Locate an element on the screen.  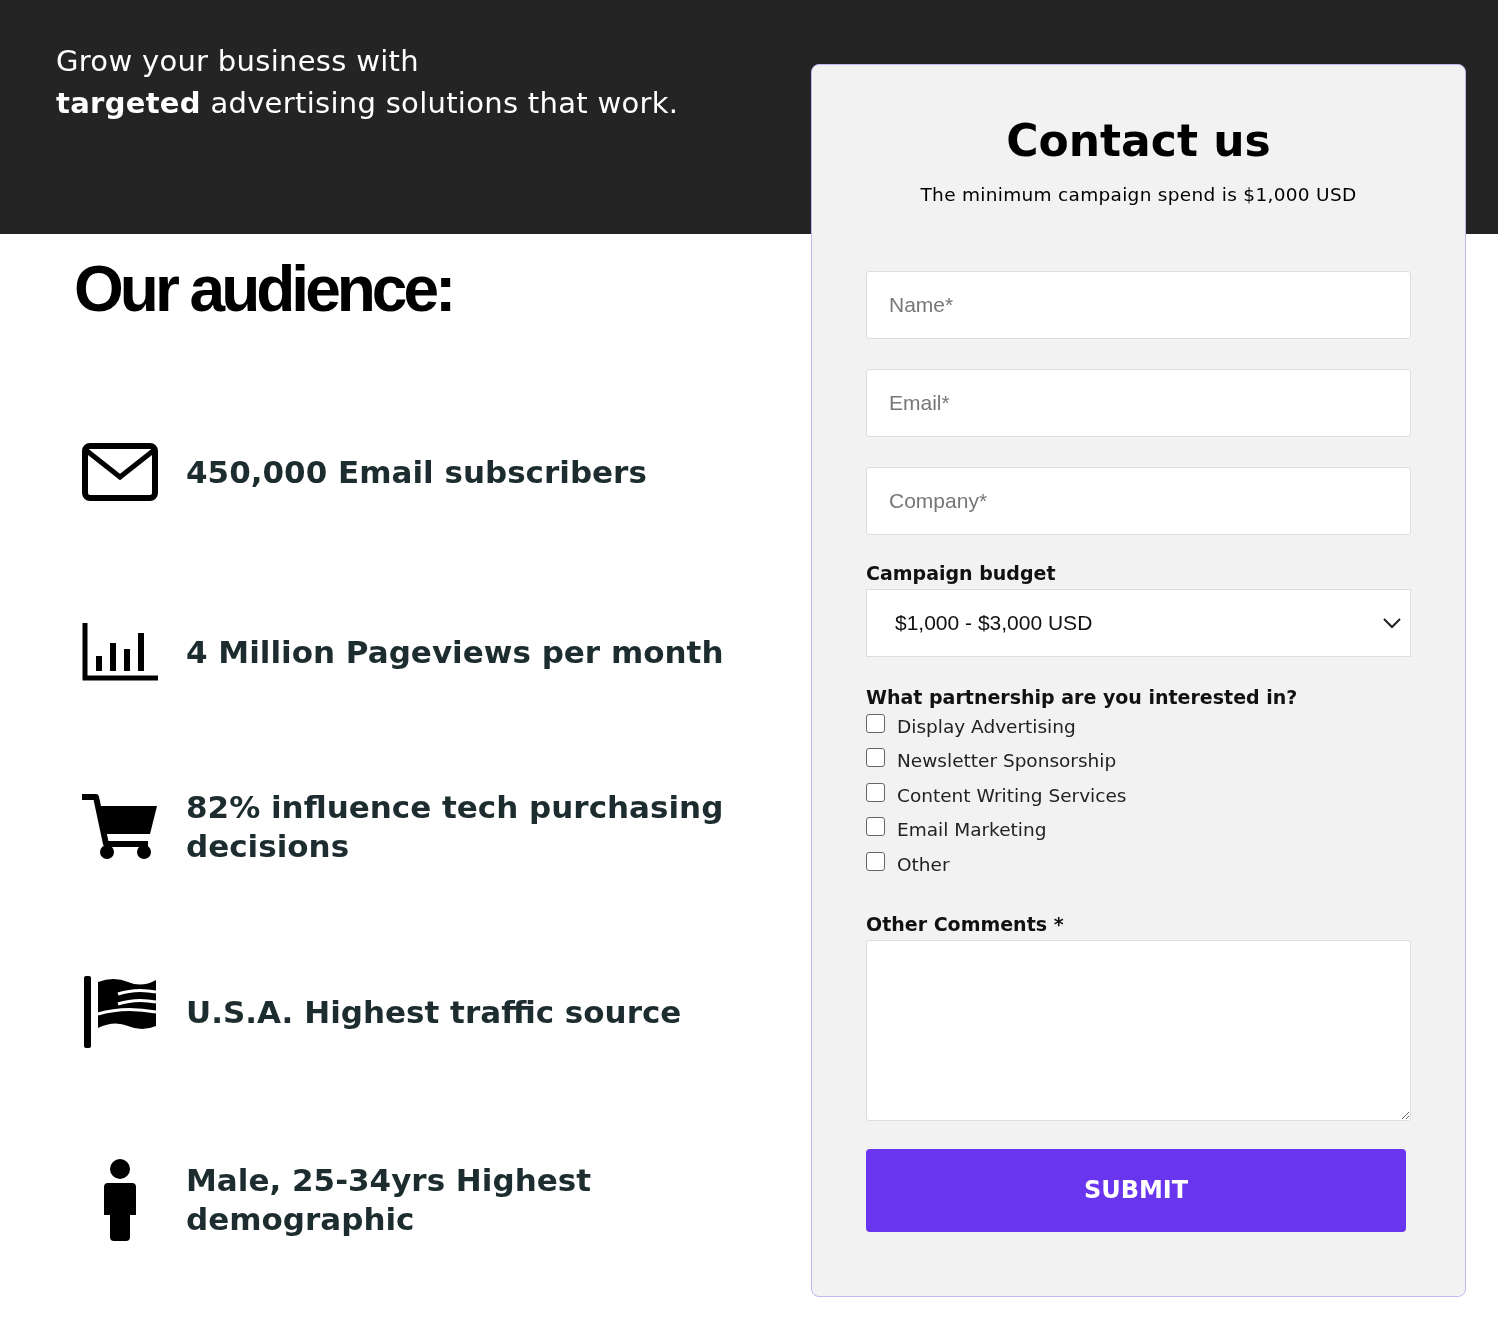
contact-subtitle: The minimum campaign spend is $1,000 USD is located at coordinates (1138, 194).